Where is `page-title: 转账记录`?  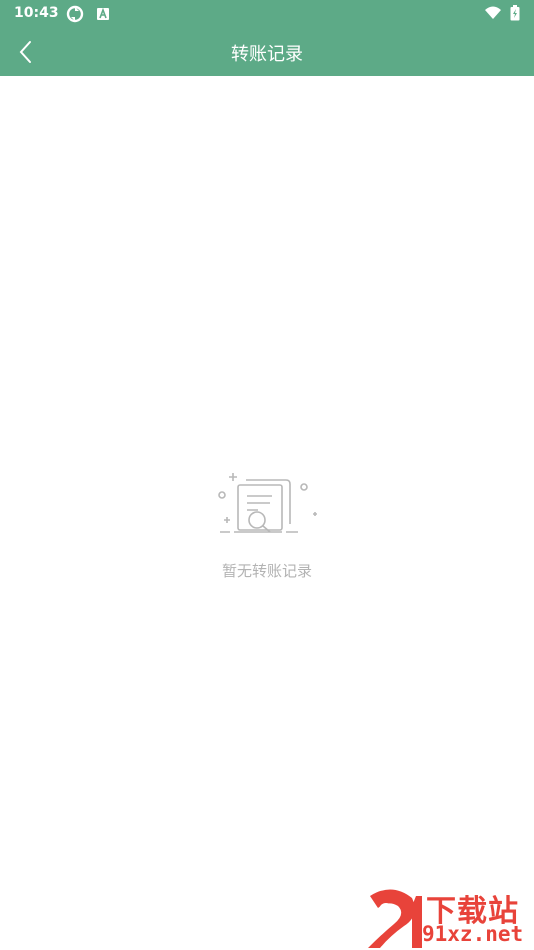 page-title: 转账记录 is located at coordinates (267, 54).